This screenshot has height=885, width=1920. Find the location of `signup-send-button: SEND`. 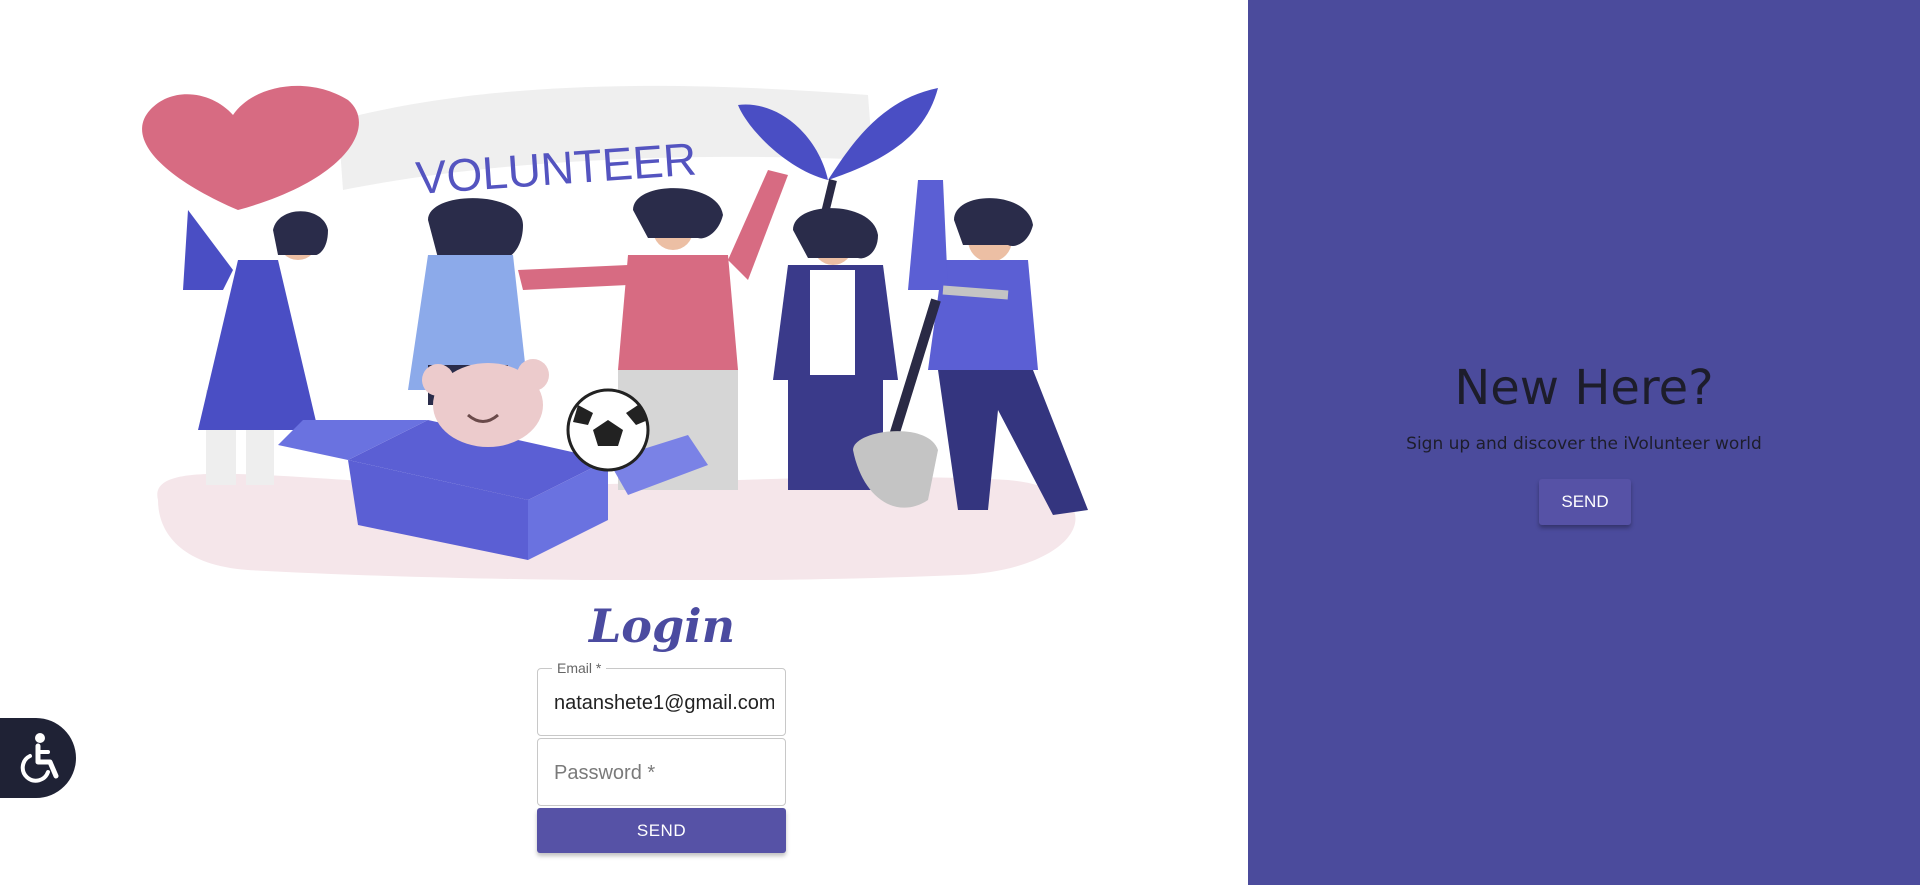

signup-send-button: SEND is located at coordinates (1585, 502).